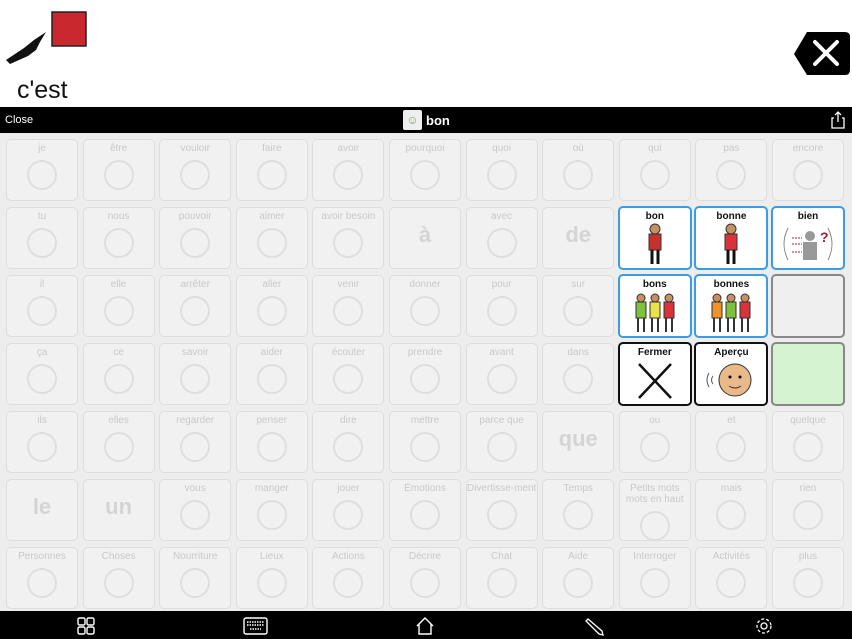  I want to click on cell-label: Lieux, so click(271, 556).